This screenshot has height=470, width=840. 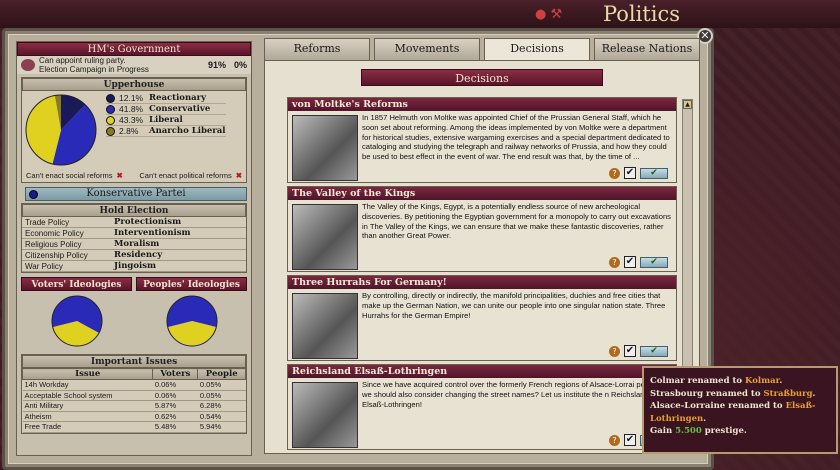 I want to click on table-row: Free Trade 5.48% 5.94%, so click(x=134, y=427).